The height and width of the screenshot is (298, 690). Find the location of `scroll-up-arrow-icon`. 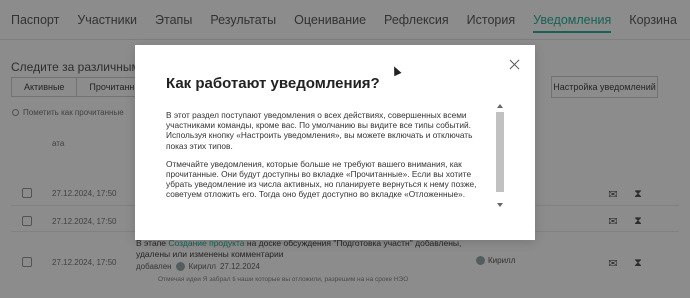

scroll-up-arrow-icon is located at coordinates (500, 106).